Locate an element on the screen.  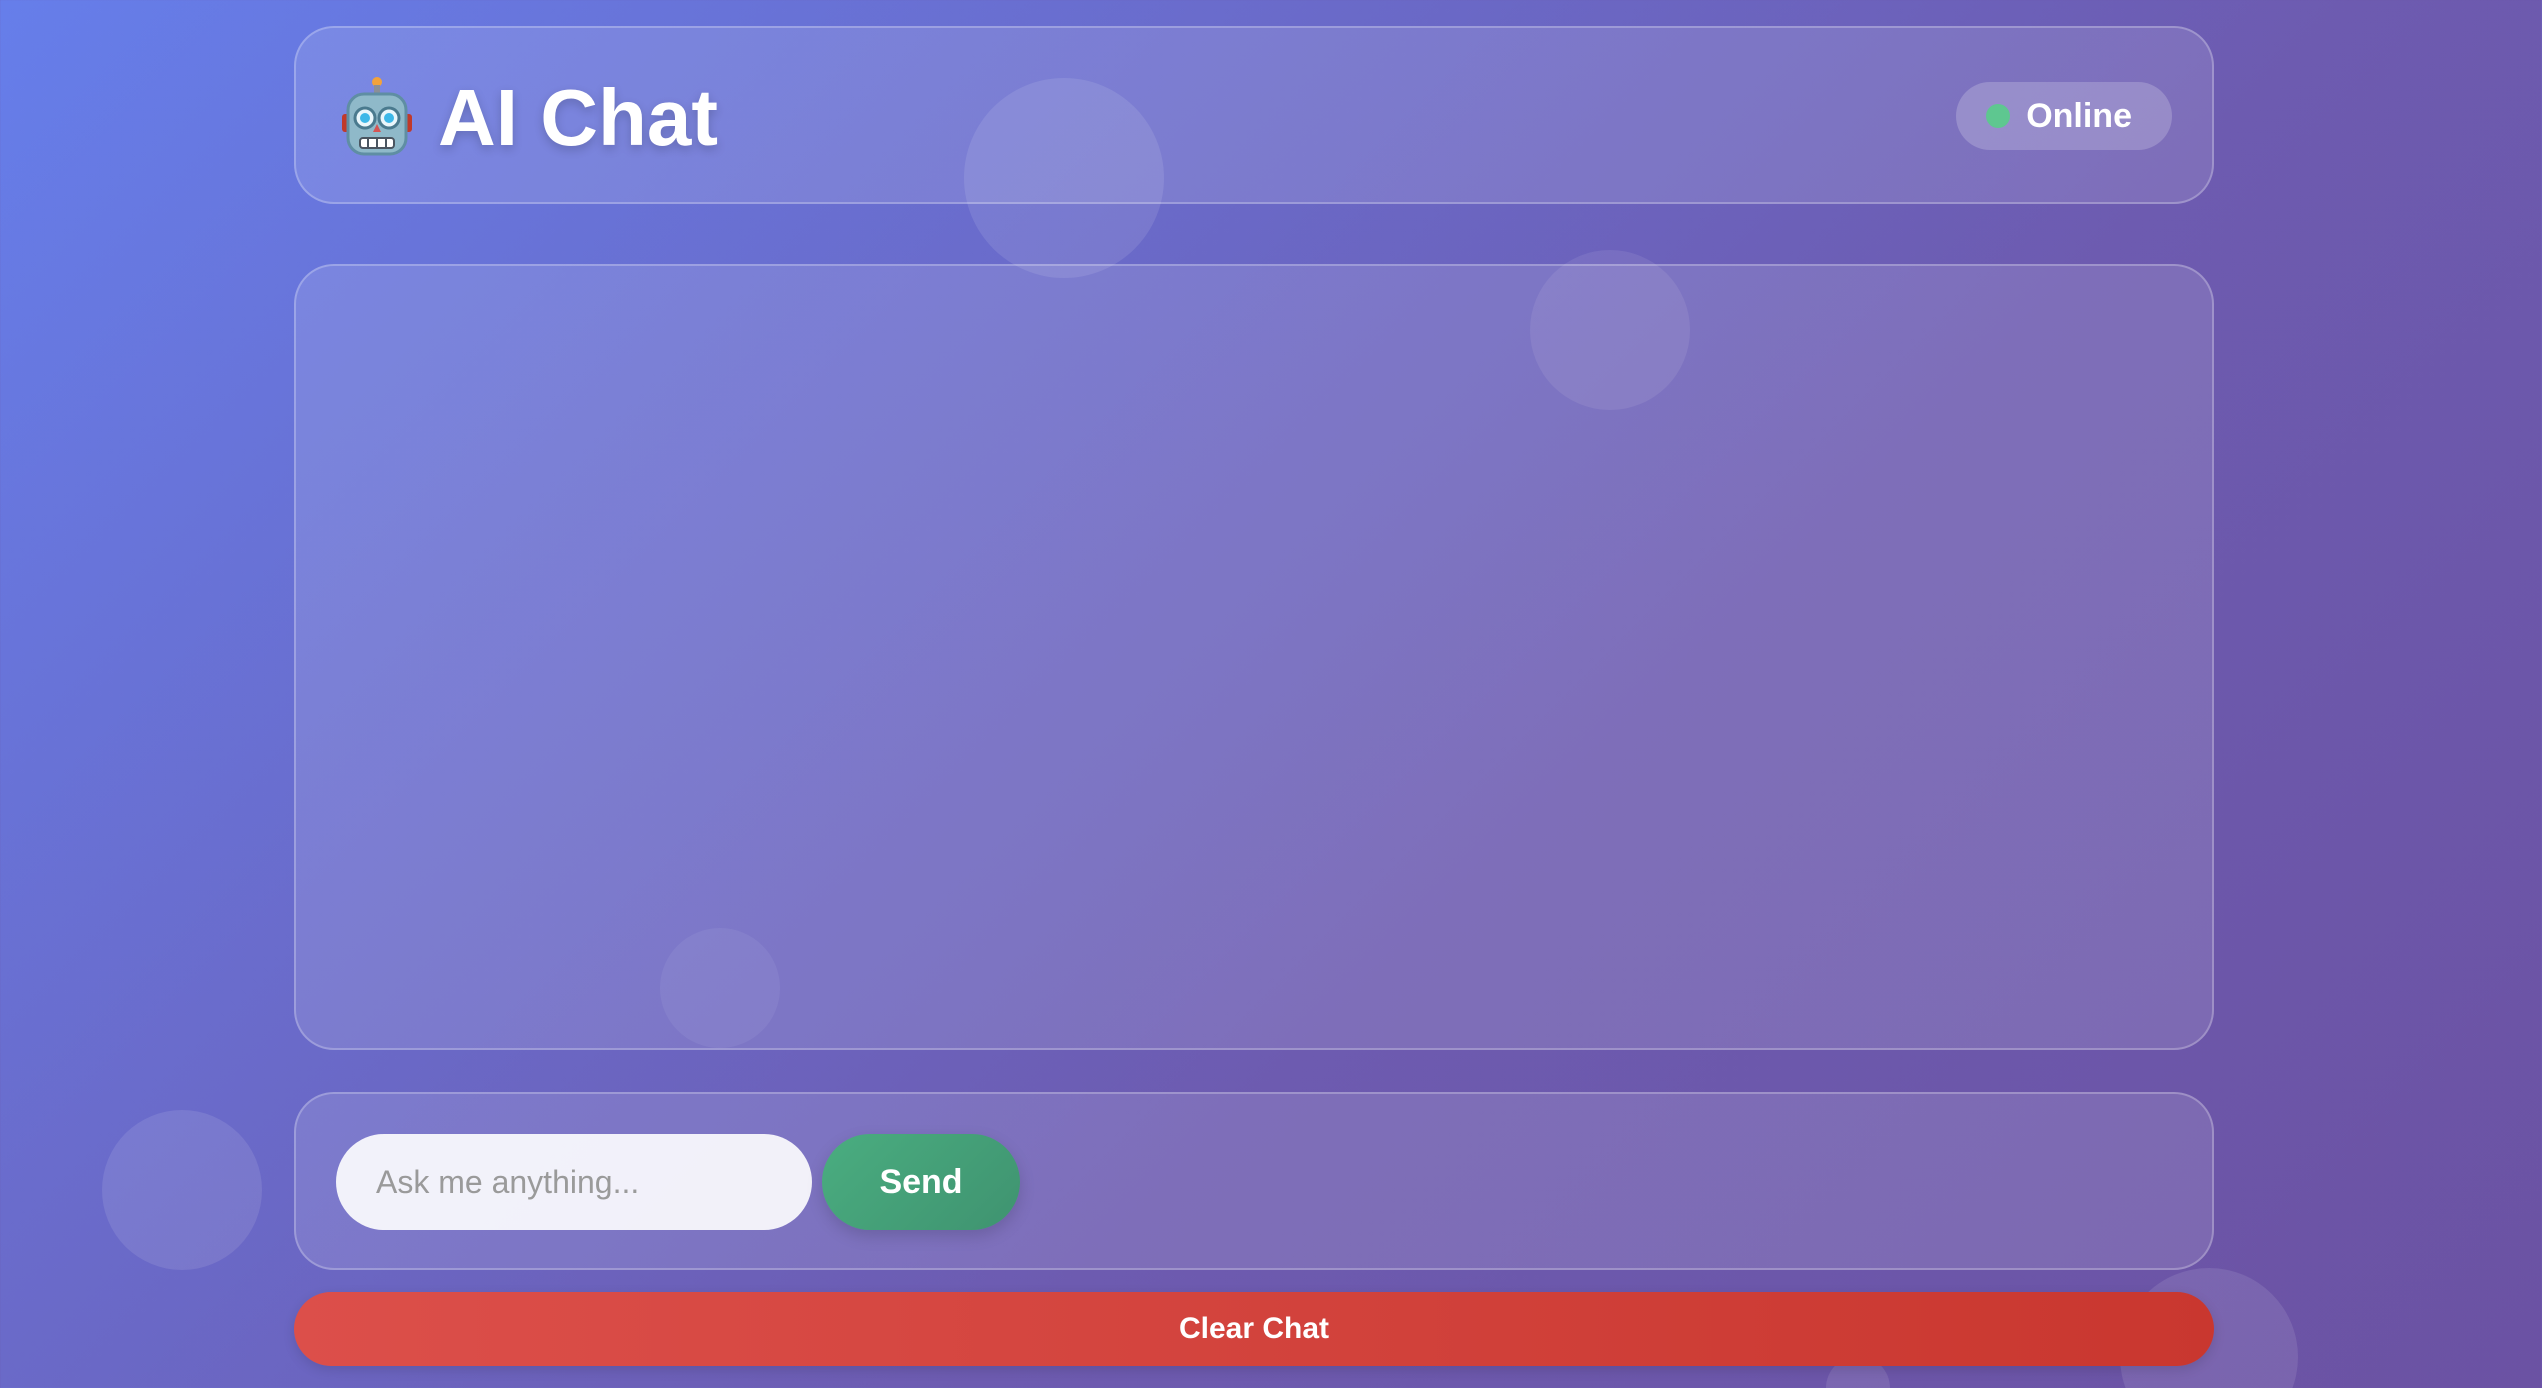
robot-face-icon is located at coordinates (377, 118).